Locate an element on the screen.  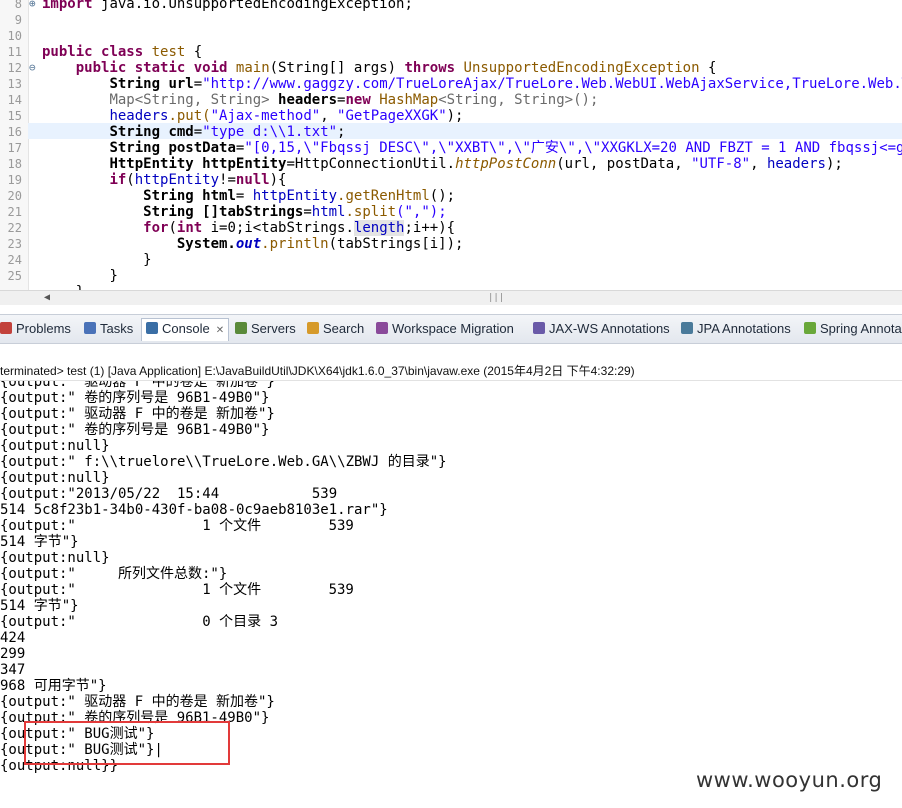
line-number: 11 is located at coordinates (14, 52).